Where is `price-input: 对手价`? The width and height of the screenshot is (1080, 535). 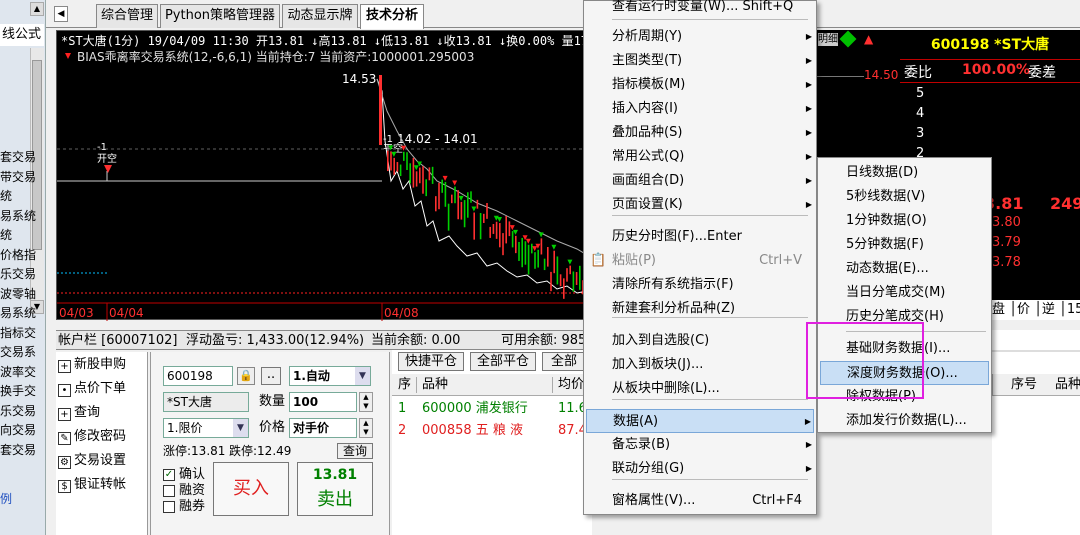 price-input: 对手价 is located at coordinates (323, 428).